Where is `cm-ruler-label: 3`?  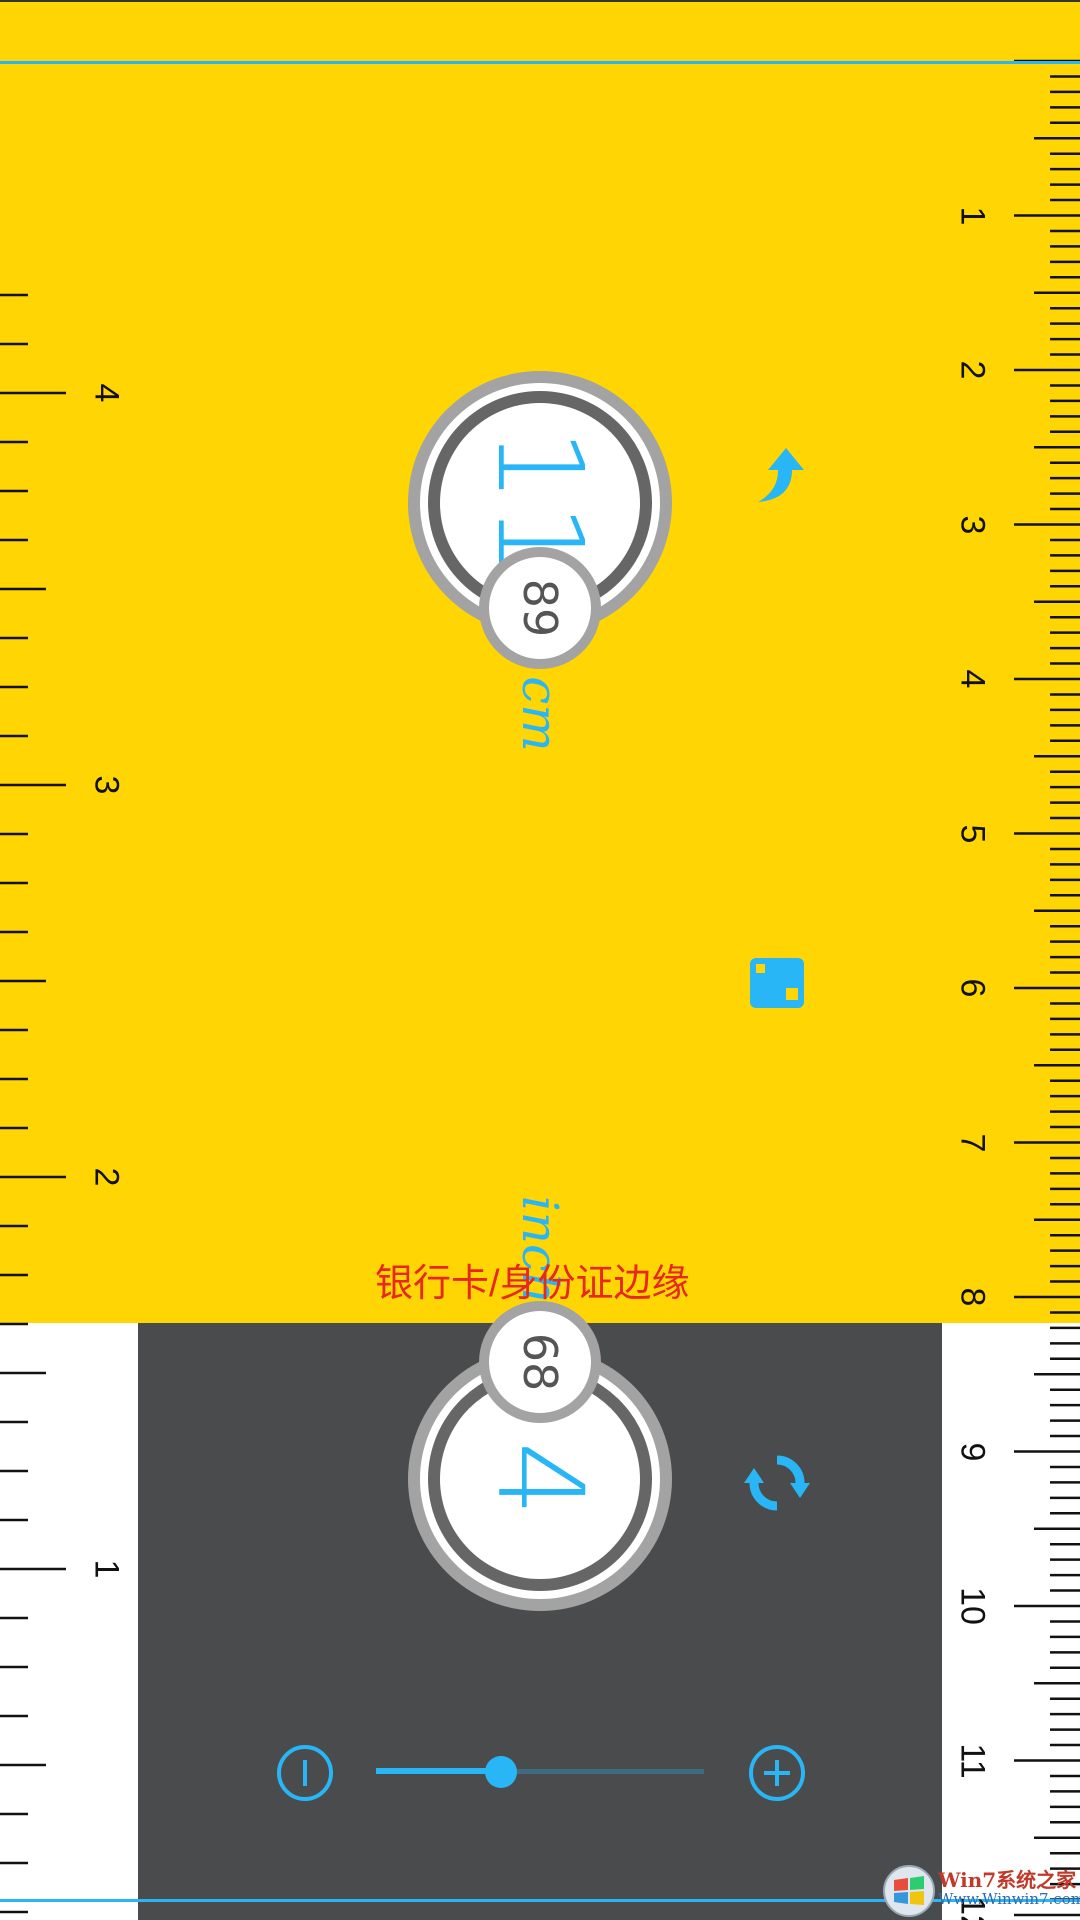
cm-ruler-label: 3 is located at coordinates (972, 524).